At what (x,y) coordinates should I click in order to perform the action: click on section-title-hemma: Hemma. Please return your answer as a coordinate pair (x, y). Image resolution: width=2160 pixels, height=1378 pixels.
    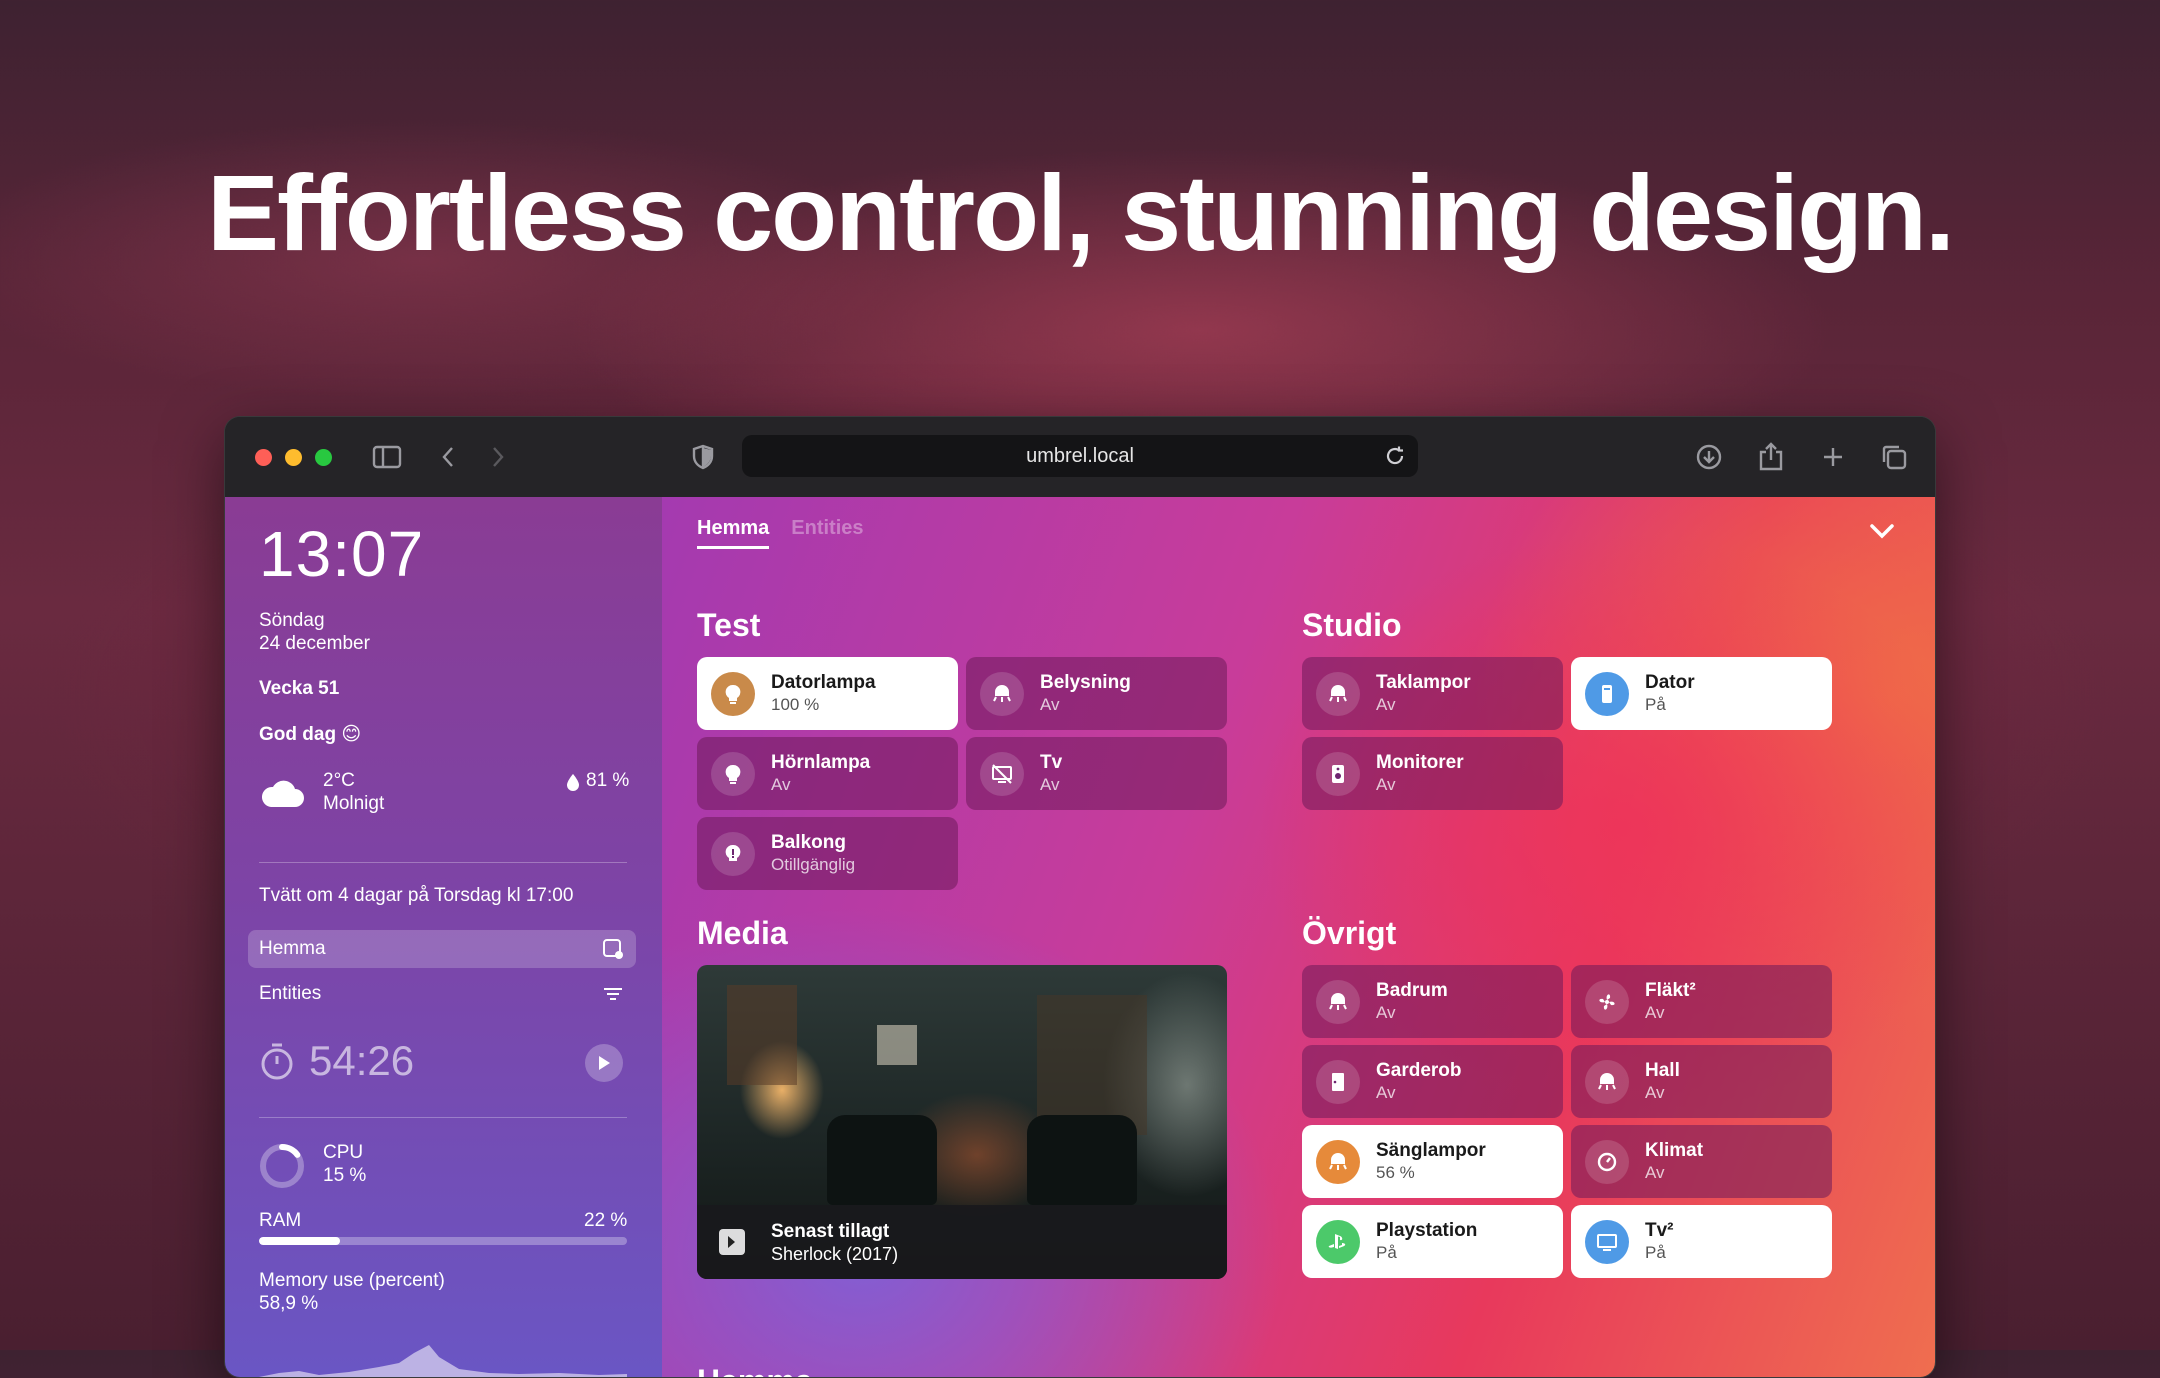
    Looking at the image, I should click on (755, 1370).